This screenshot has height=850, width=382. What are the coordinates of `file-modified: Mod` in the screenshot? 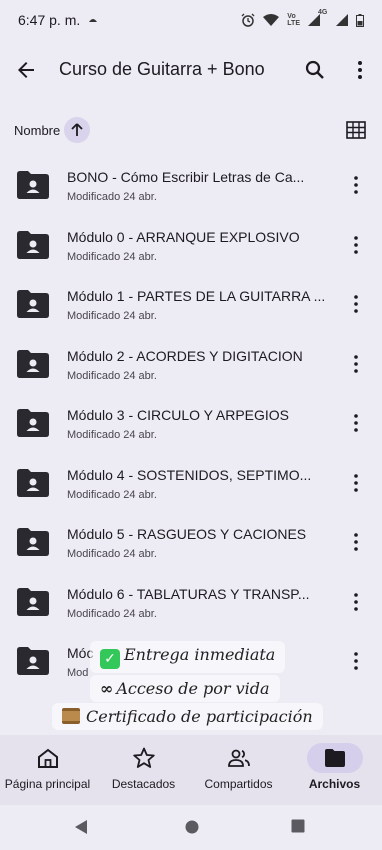 It's located at (78, 673).